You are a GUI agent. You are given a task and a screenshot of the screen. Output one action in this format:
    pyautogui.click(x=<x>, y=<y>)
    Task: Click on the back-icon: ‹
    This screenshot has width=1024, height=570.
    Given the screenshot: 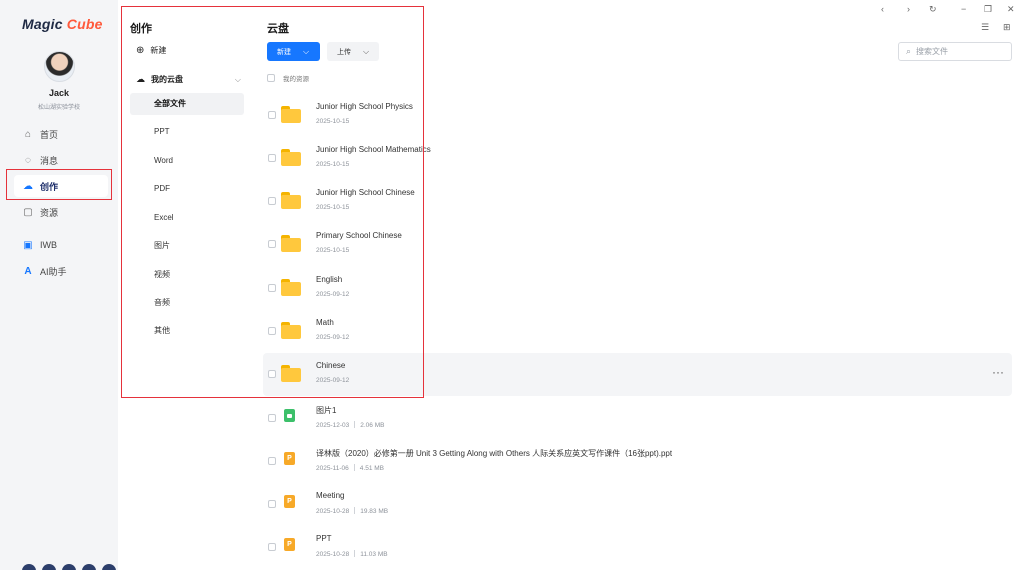 What is the action you would take?
    pyautogui.click(x=882, y=9)
    